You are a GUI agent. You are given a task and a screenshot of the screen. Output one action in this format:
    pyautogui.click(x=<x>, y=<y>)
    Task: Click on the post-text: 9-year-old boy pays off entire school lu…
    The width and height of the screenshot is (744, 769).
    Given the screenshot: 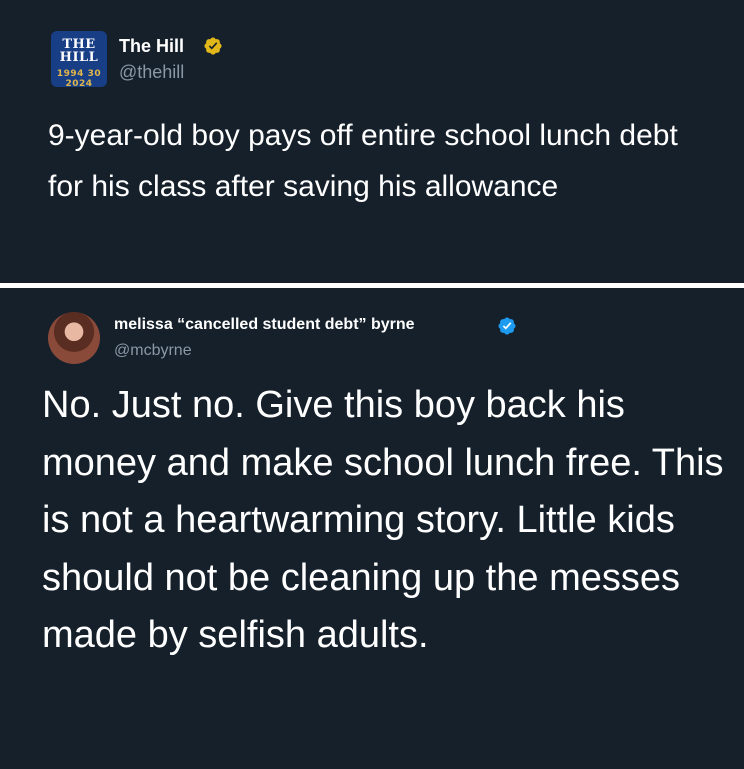 What is the action you would take?
    pyautogui.click(x=363, y=161)
    